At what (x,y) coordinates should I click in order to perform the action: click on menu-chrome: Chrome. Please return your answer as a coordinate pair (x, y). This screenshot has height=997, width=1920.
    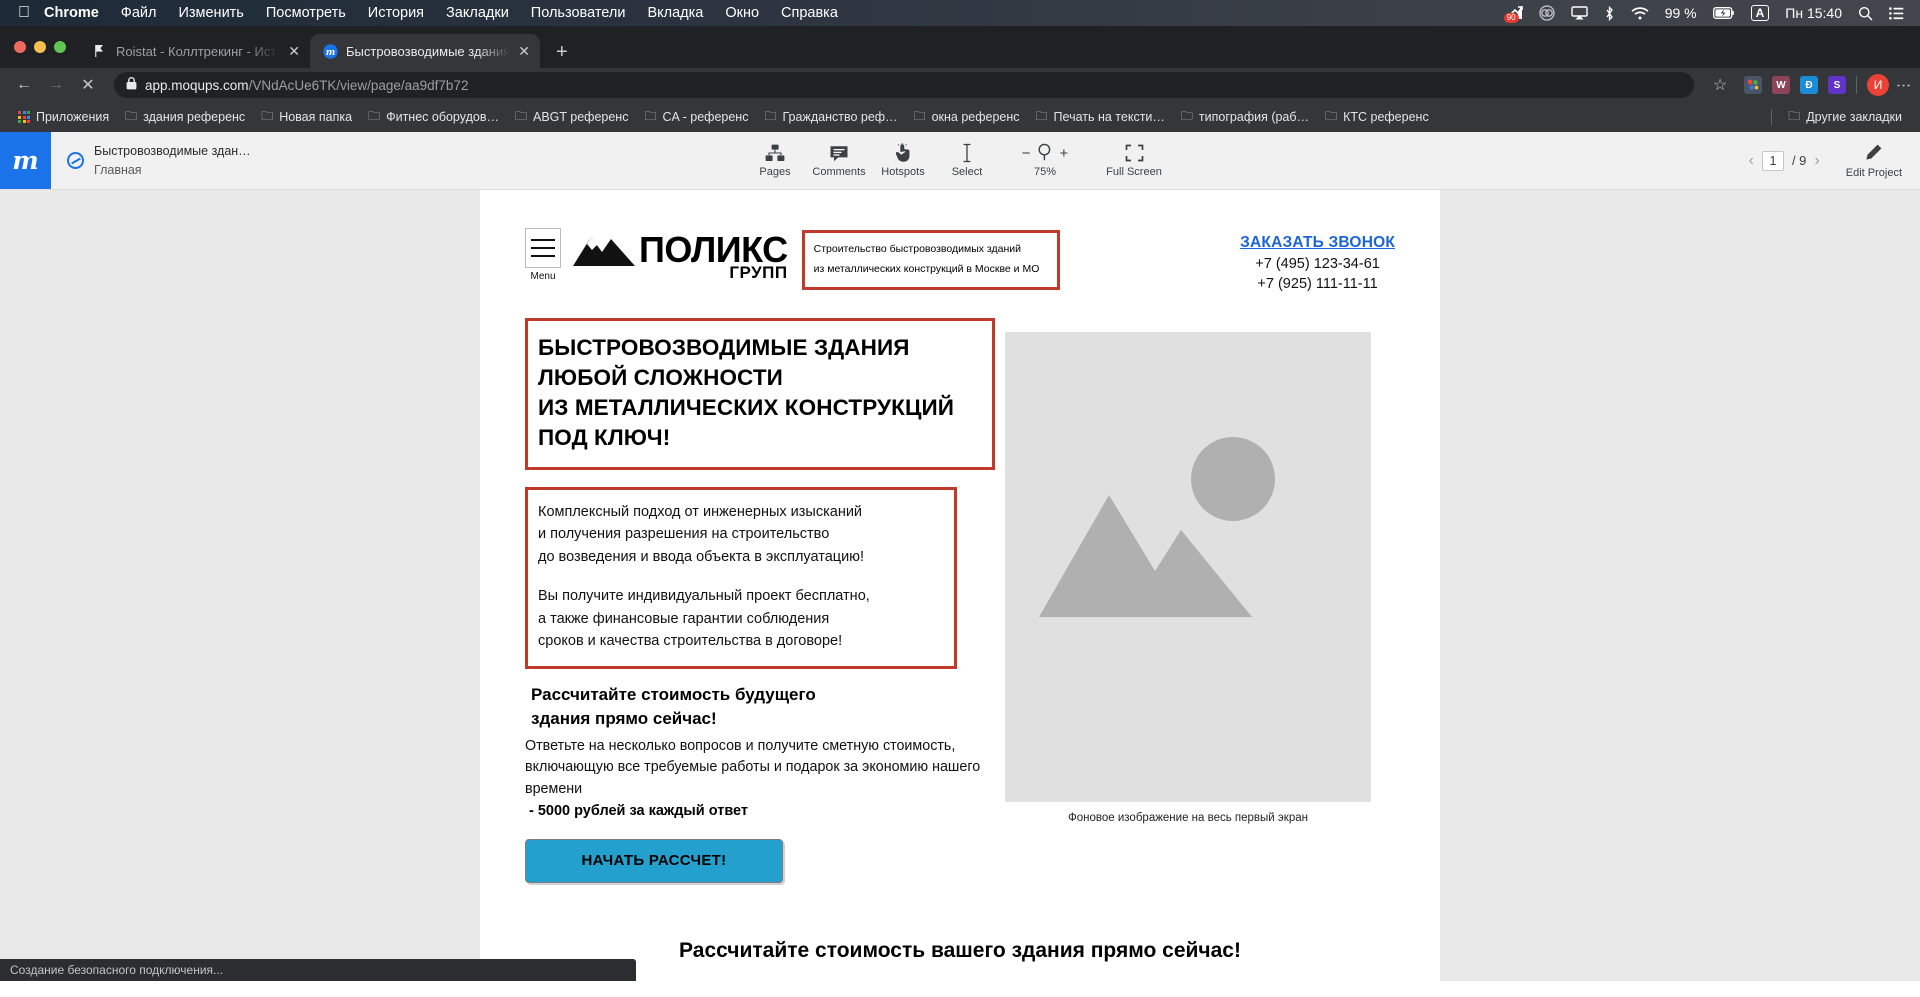
    Looking at the image, I should click on (71, 13).